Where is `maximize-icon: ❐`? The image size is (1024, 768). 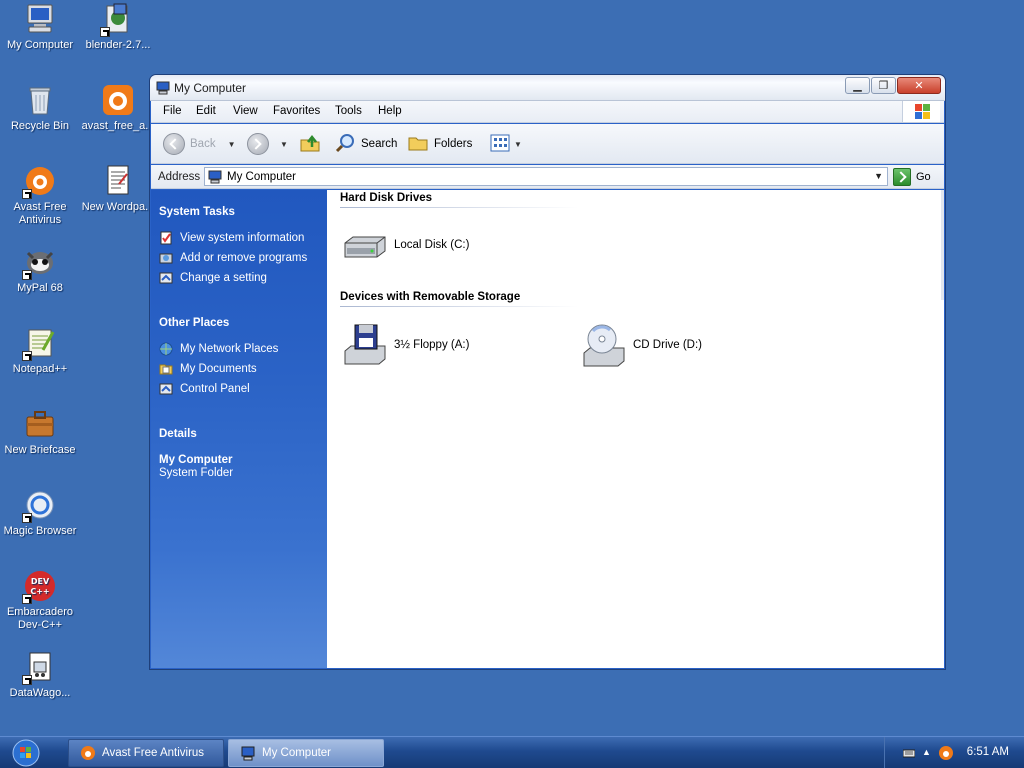
maximize-icon: ❐ is located at coordinates (883, 86).